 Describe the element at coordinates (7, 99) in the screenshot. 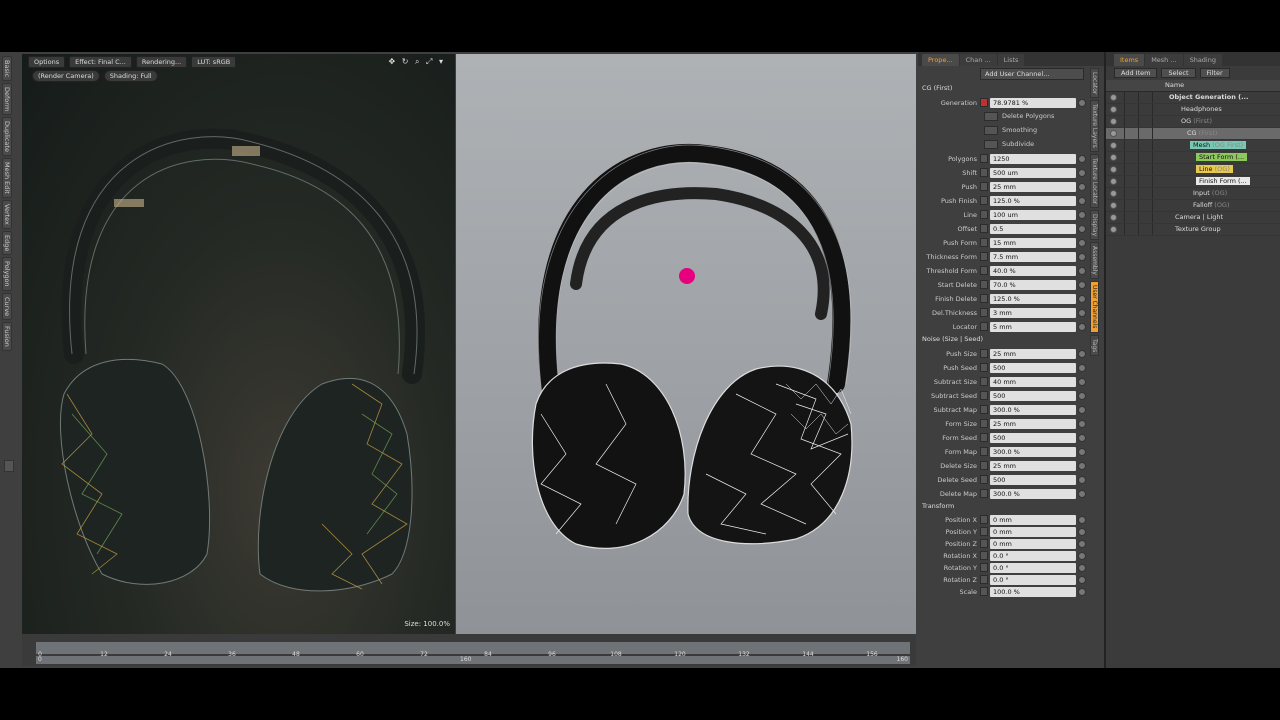

I see `tab-deform: Deform` at that location.